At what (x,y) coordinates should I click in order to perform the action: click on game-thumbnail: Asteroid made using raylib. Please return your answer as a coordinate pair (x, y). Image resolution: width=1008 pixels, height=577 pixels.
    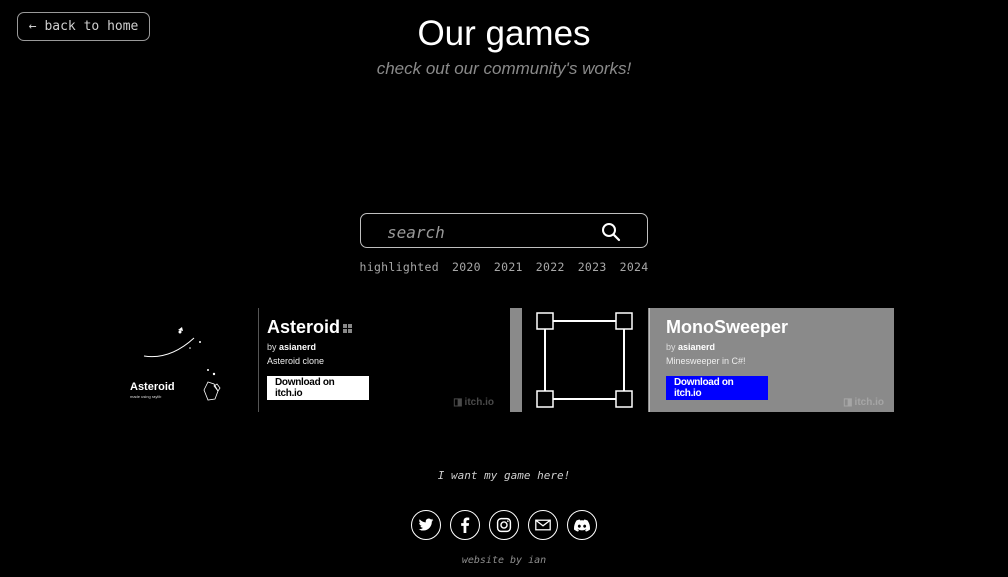
    Looking at the image, I should click on (189, 360).